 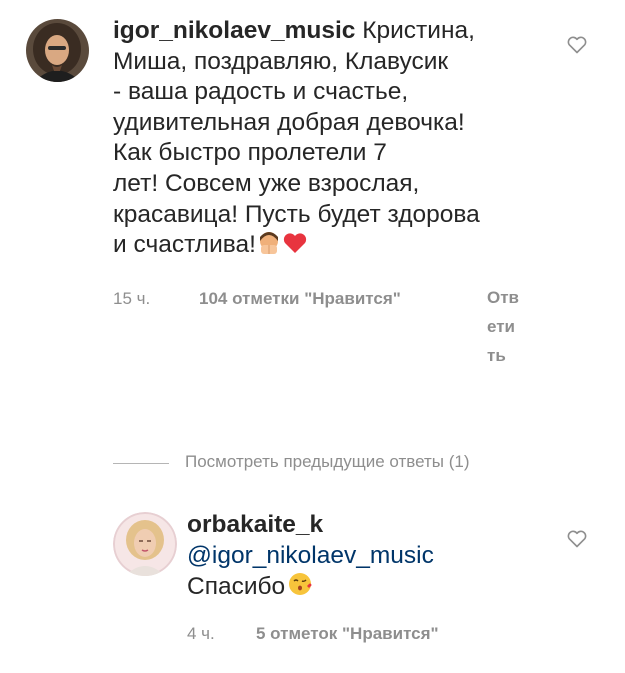 I want to click on comment-time: 15 ч., so click(x=132, y=298).